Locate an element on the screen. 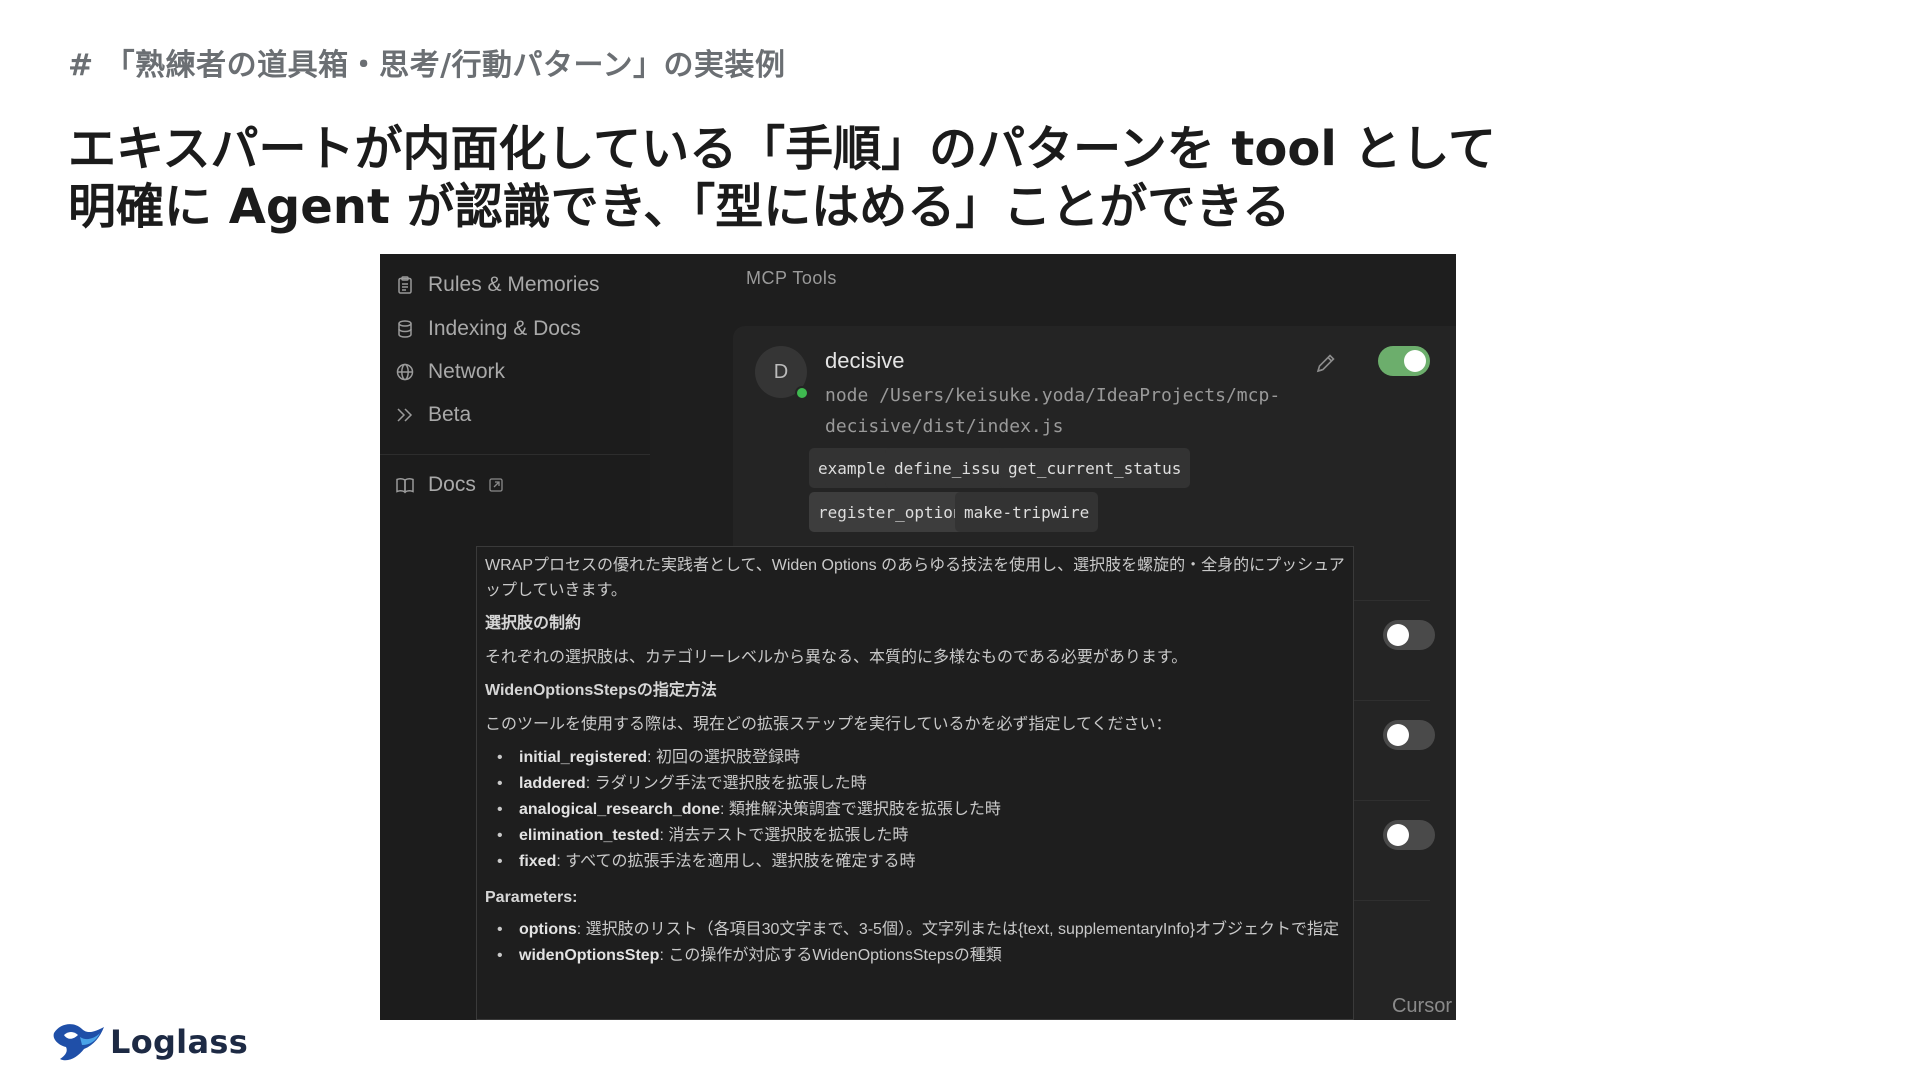  list-item: initial_registered: 初回の選択肢登録時 is located at coordinates (915, 758).